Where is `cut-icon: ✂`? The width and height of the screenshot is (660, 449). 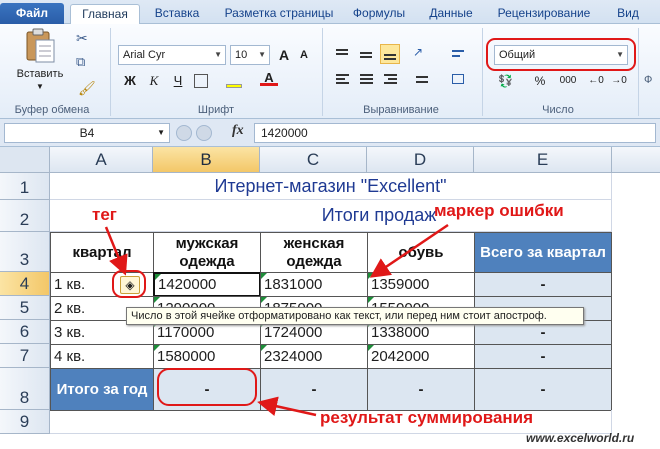 cut-icon: ✂ is located at coordinates (82, 38).